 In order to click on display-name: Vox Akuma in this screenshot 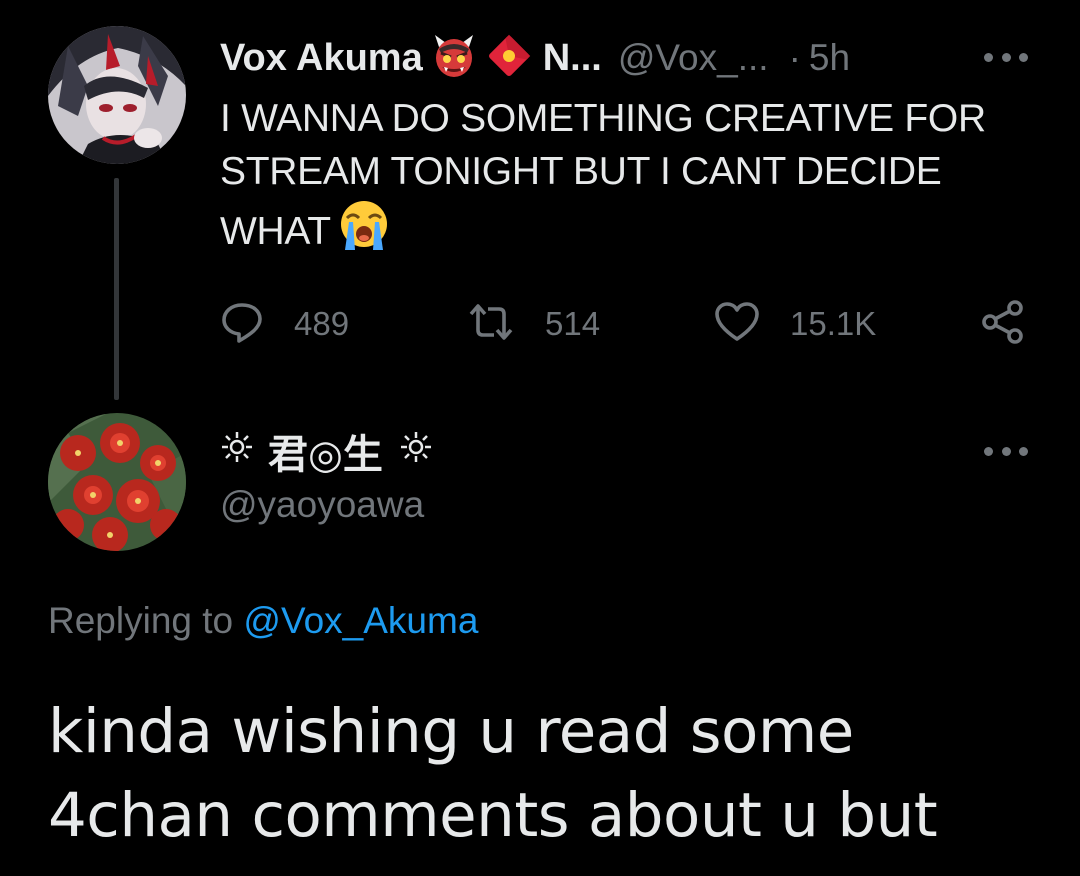, I will do `click(321, 58)`.